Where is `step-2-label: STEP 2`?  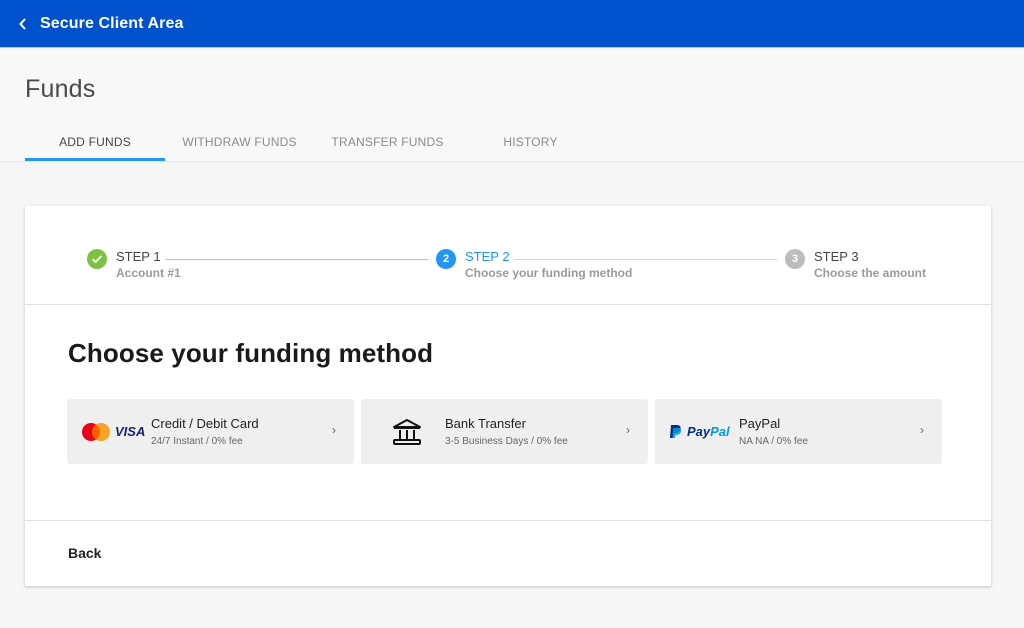 step-2-label: STEP 2 is located at coordinates (487, 256).